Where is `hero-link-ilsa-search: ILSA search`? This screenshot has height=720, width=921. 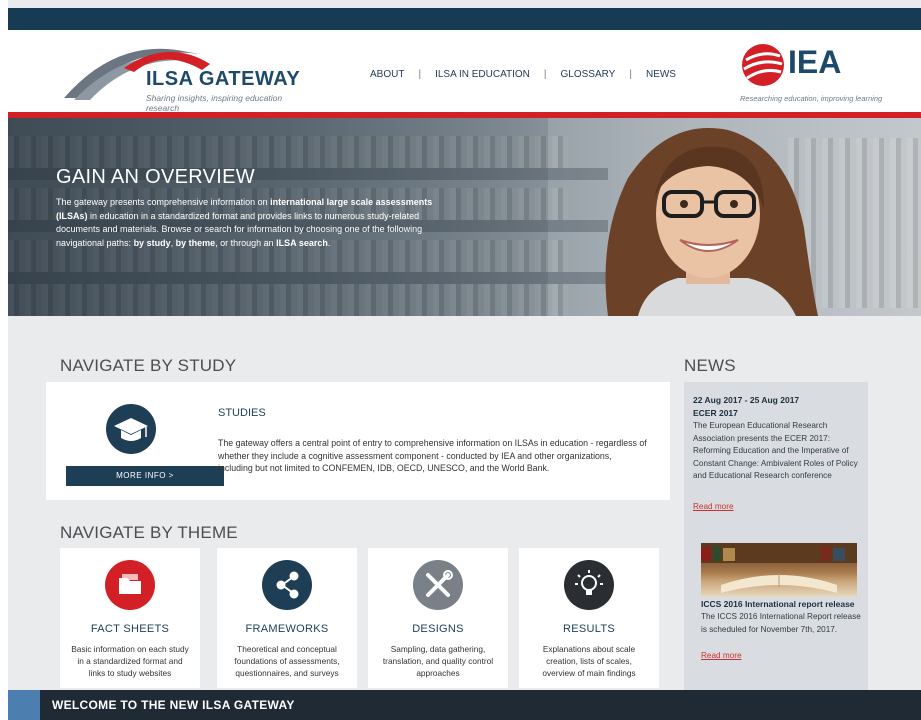 hero-link-ilsa-search: ILSA search is located at coordinates (302, 243).